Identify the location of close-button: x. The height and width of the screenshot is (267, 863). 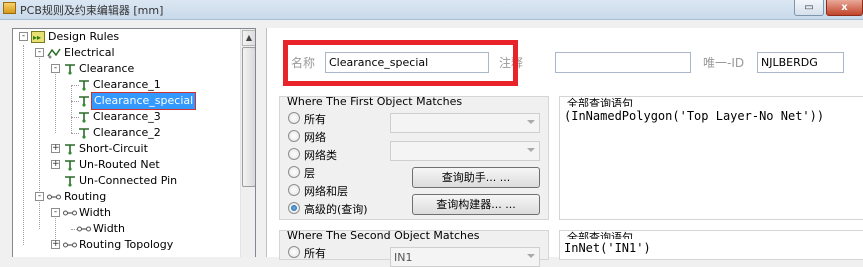
(844, 8).